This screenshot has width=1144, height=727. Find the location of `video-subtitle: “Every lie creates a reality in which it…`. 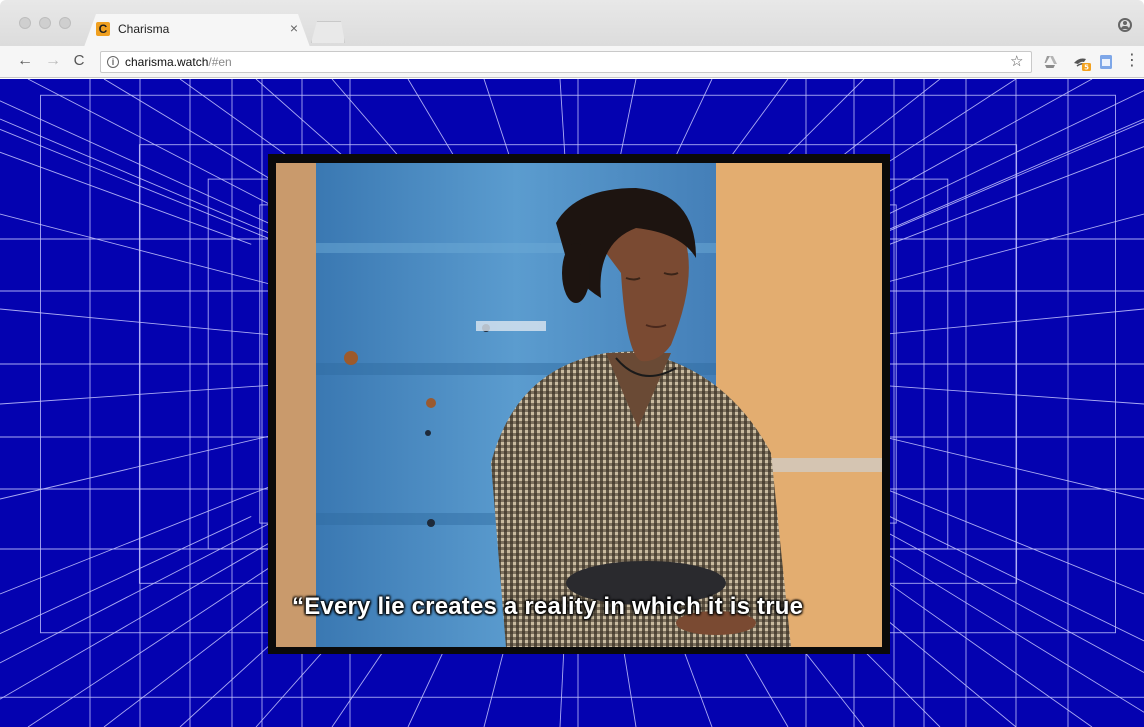

video-subtitle: “Every lie creates a reality in which it… is located at coordinates (548, 606).